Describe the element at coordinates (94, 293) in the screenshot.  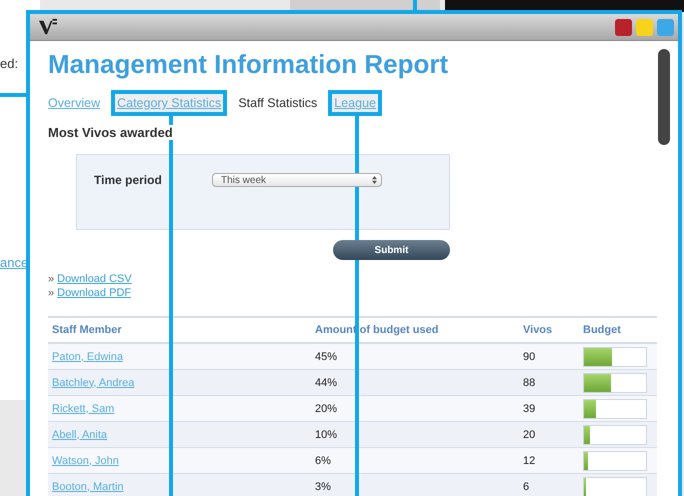
I see `download-link: Download PDF` at that location.